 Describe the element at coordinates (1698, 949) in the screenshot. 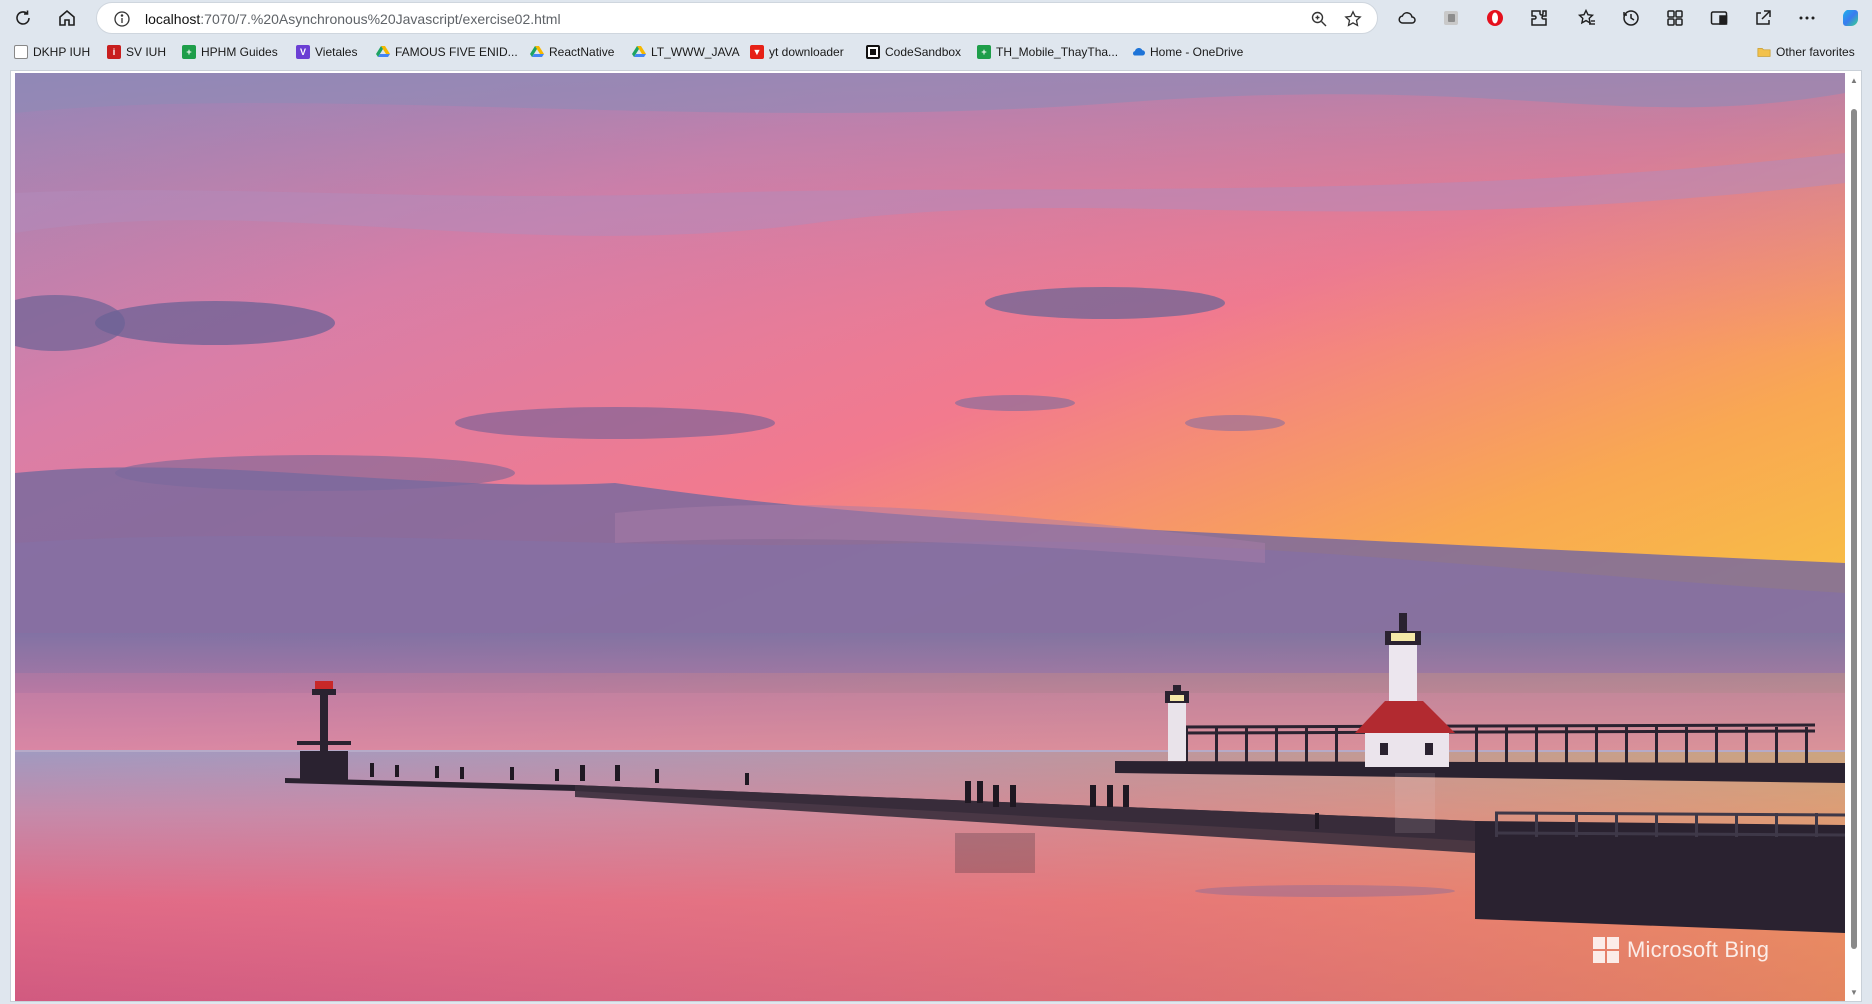

I see `watermark-text: Microsoft Bing` at that location.